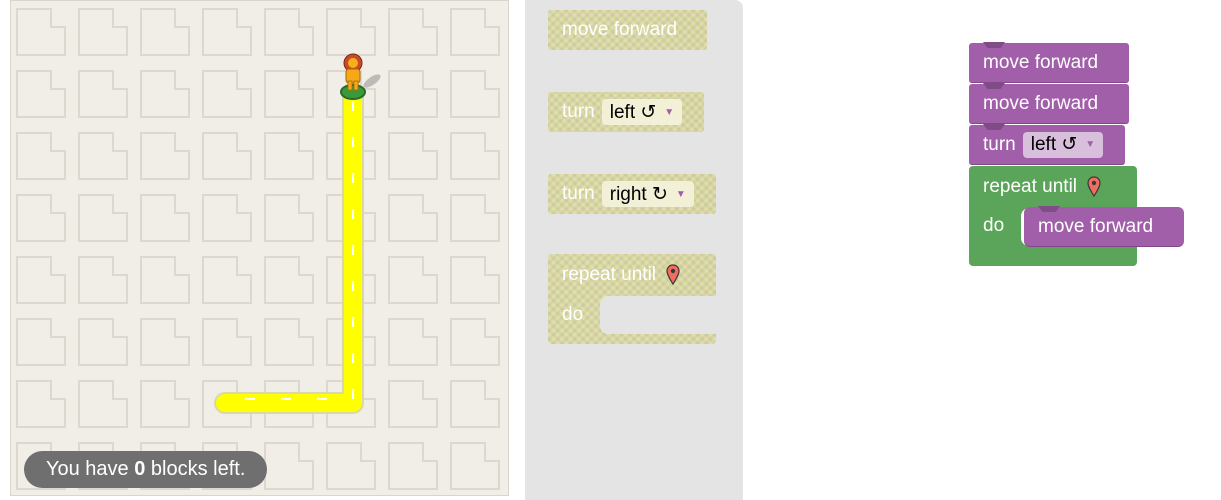 The width and height of the screenshot is (1221, 500). I want to click on capacity-prefix: You have, so click(90, 469).